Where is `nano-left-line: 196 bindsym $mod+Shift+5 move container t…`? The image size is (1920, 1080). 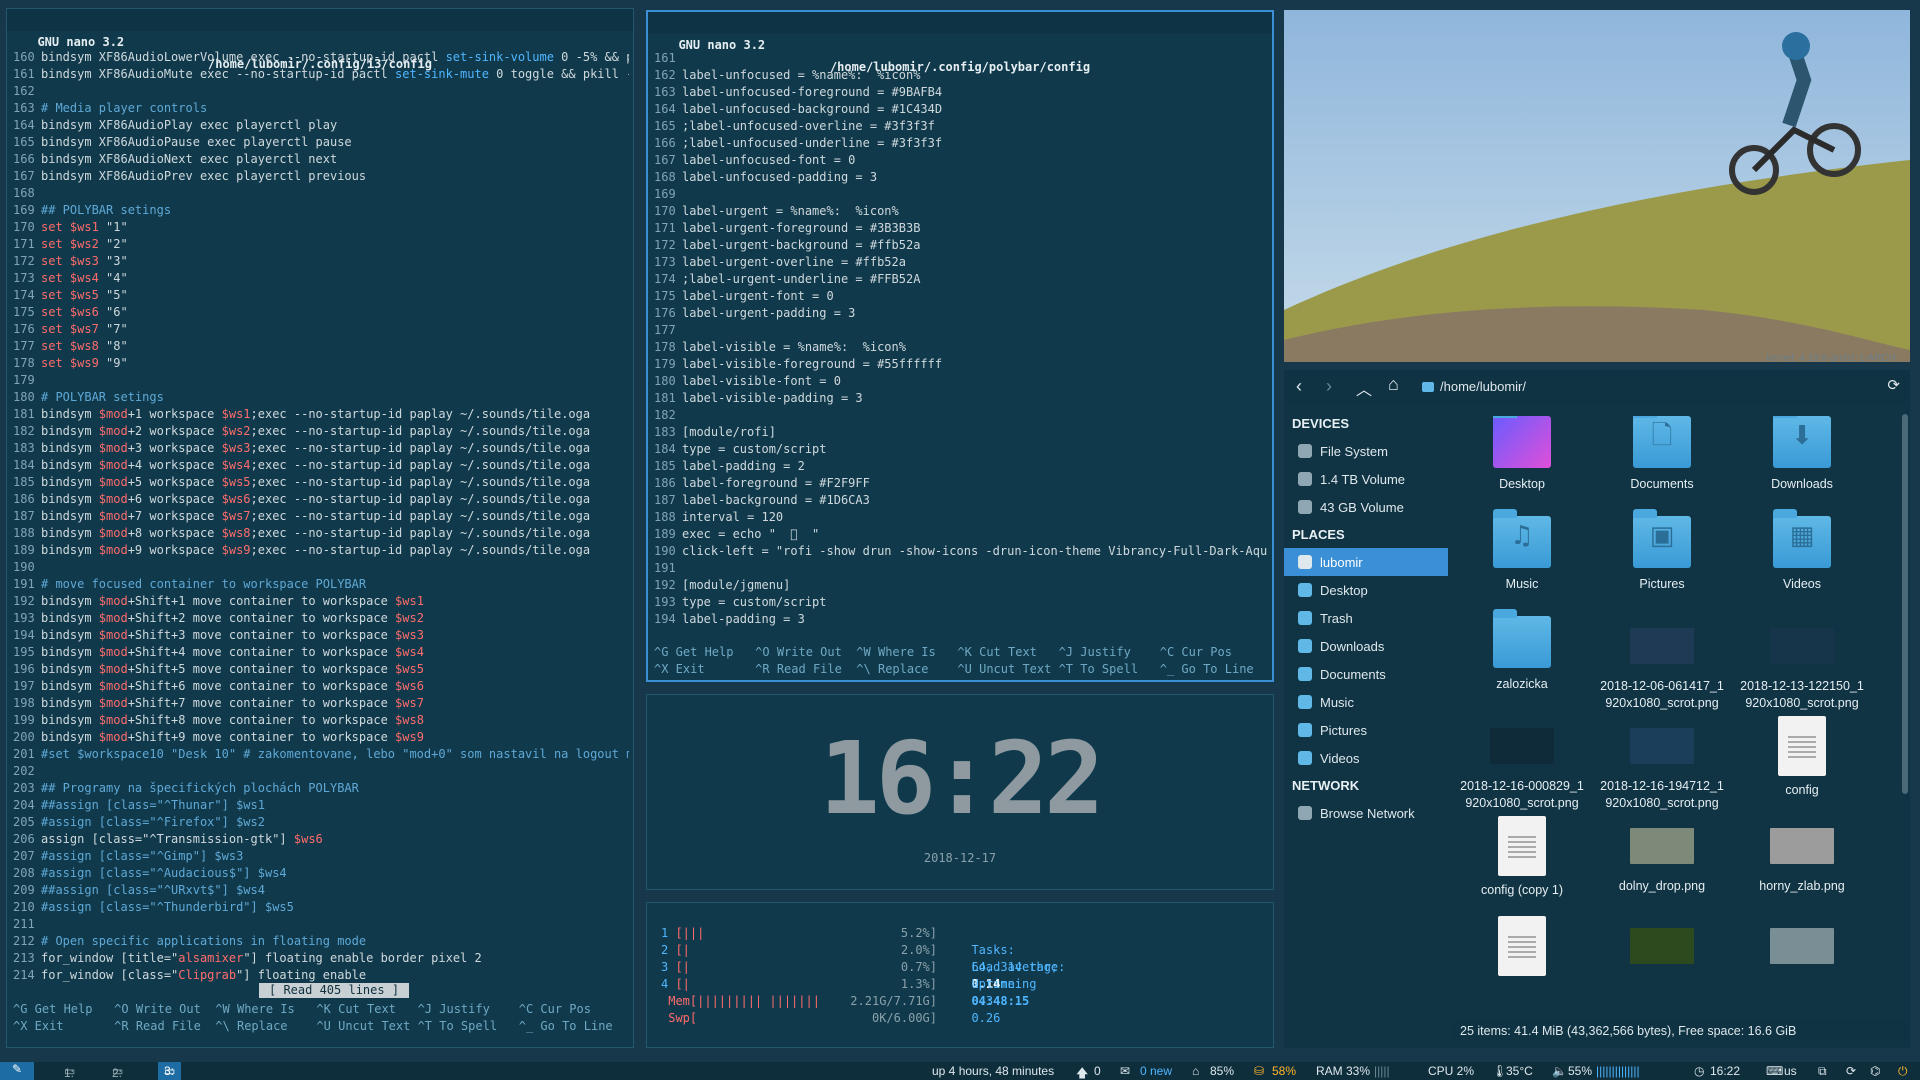
nano-left-line: 196 bindsym $mod+Shift+5 move container t… is located at coordinates (321, 669).